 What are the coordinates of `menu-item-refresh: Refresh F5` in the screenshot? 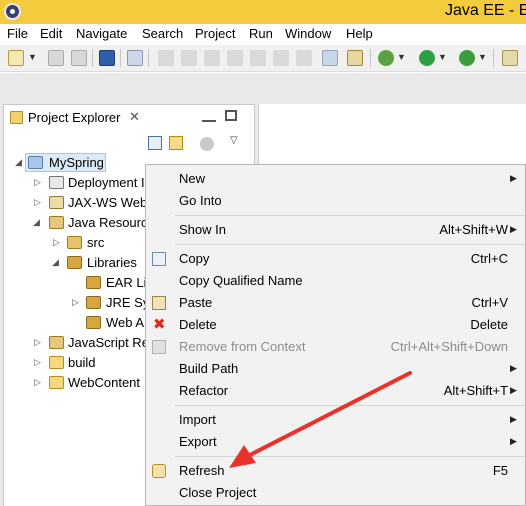 It's located at (336, 471).